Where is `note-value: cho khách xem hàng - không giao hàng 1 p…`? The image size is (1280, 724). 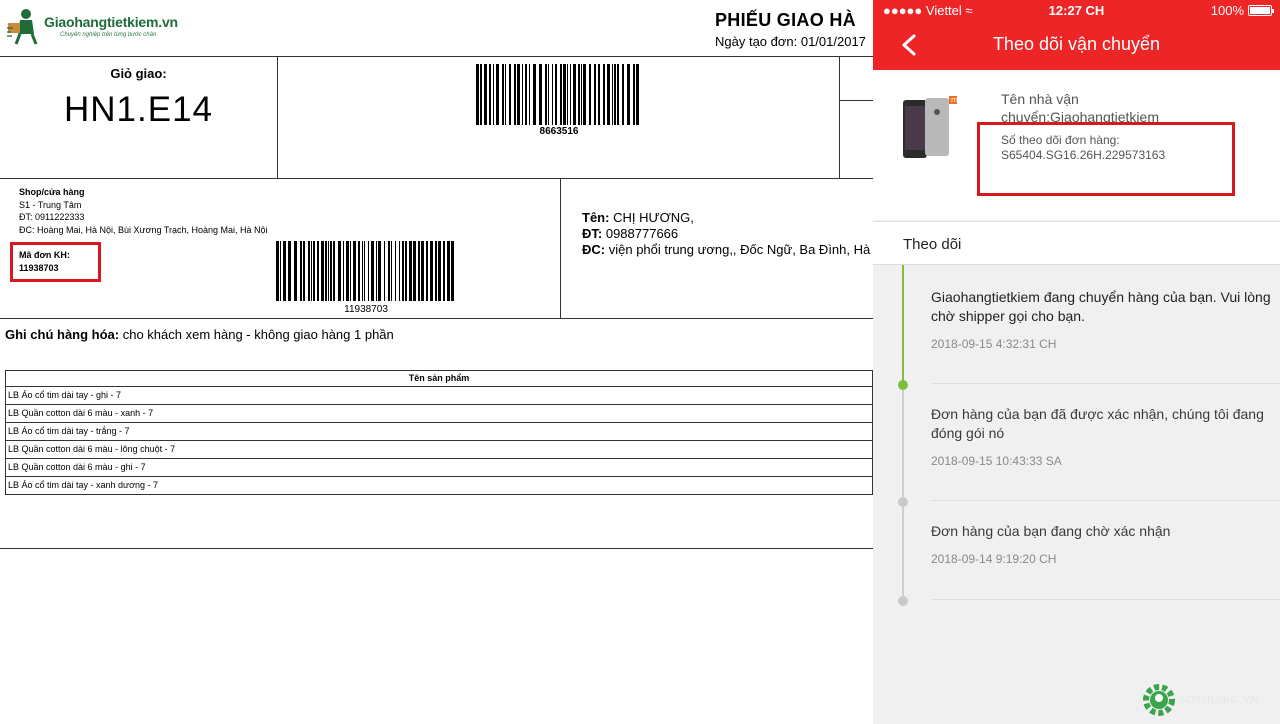 note-value: cho khách xem hàng - không giao hàng 1 p… is located at coordinates (258, 334).